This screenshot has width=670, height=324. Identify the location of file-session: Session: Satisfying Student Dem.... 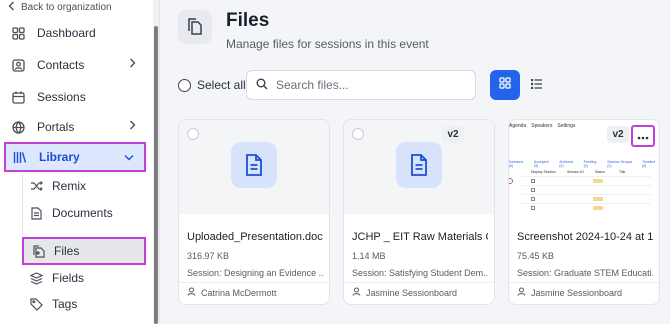
(420, 273).